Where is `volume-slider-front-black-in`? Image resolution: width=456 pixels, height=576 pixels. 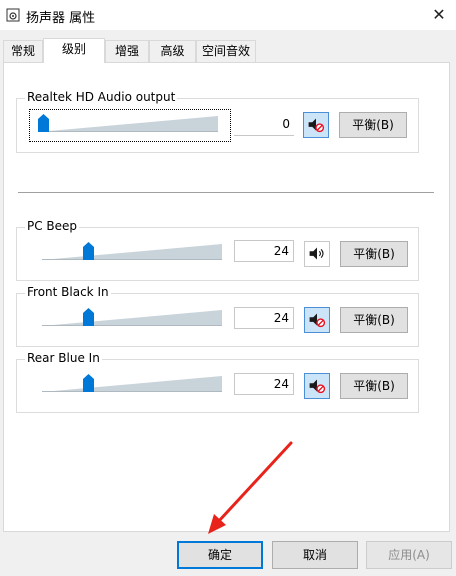
volume-slider-front-black-in is located at coordinates (132, 318).